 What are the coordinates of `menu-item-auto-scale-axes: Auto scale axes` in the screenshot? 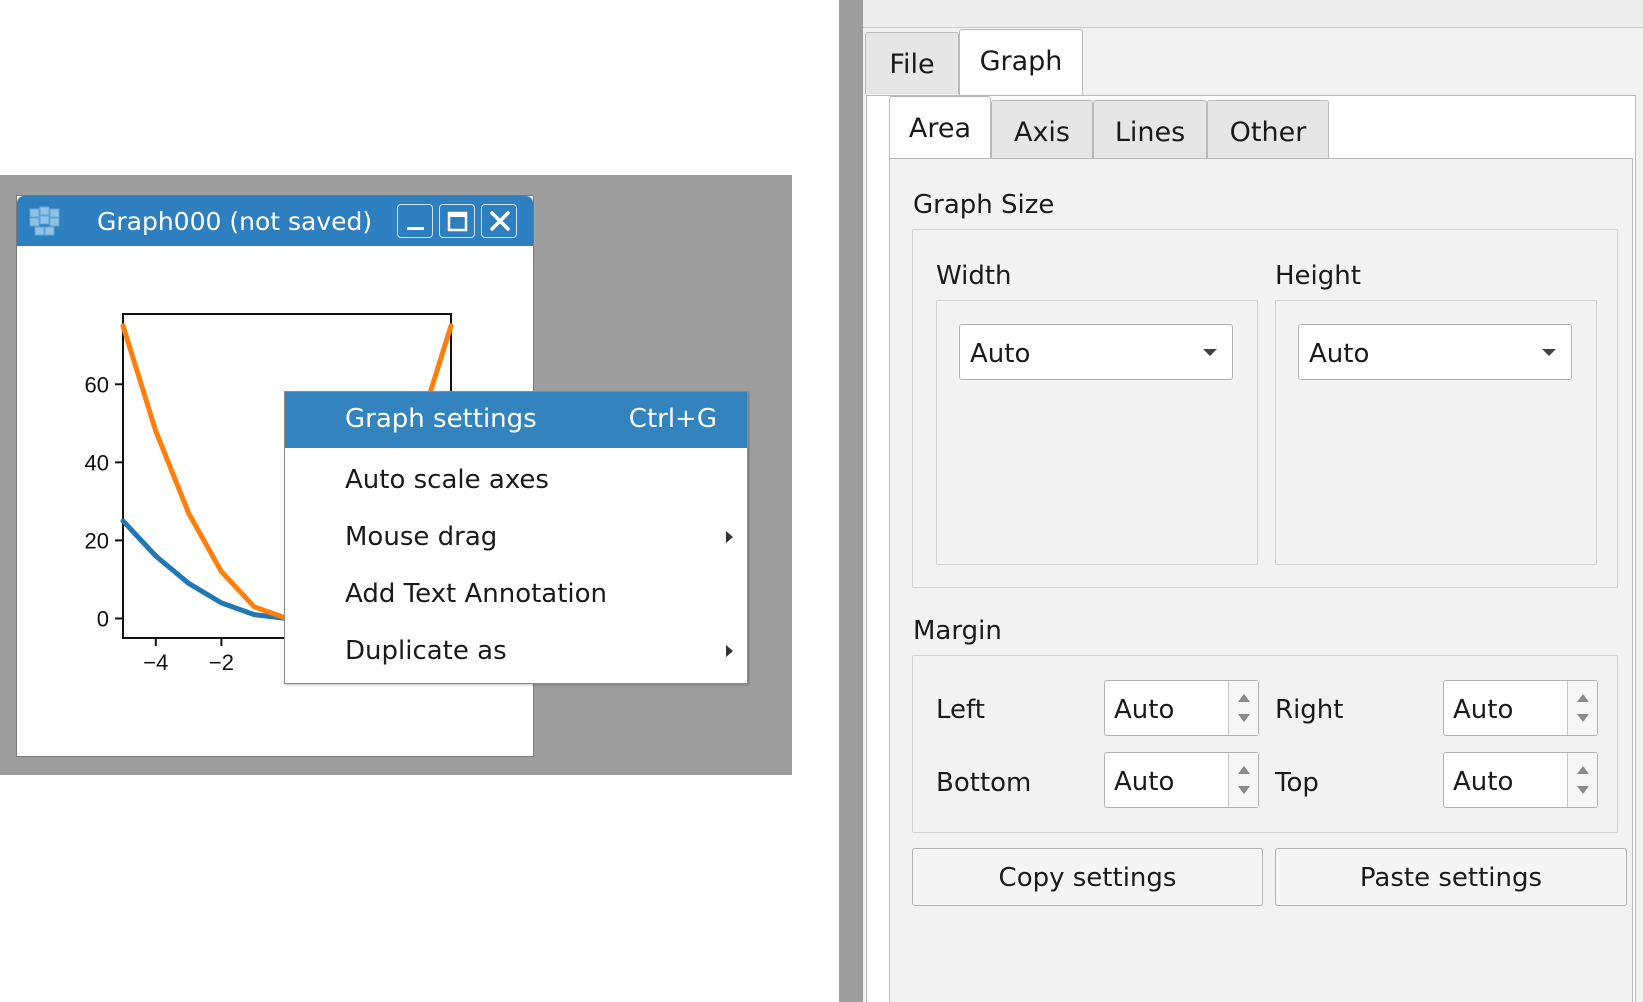 It's located at (516, 481).